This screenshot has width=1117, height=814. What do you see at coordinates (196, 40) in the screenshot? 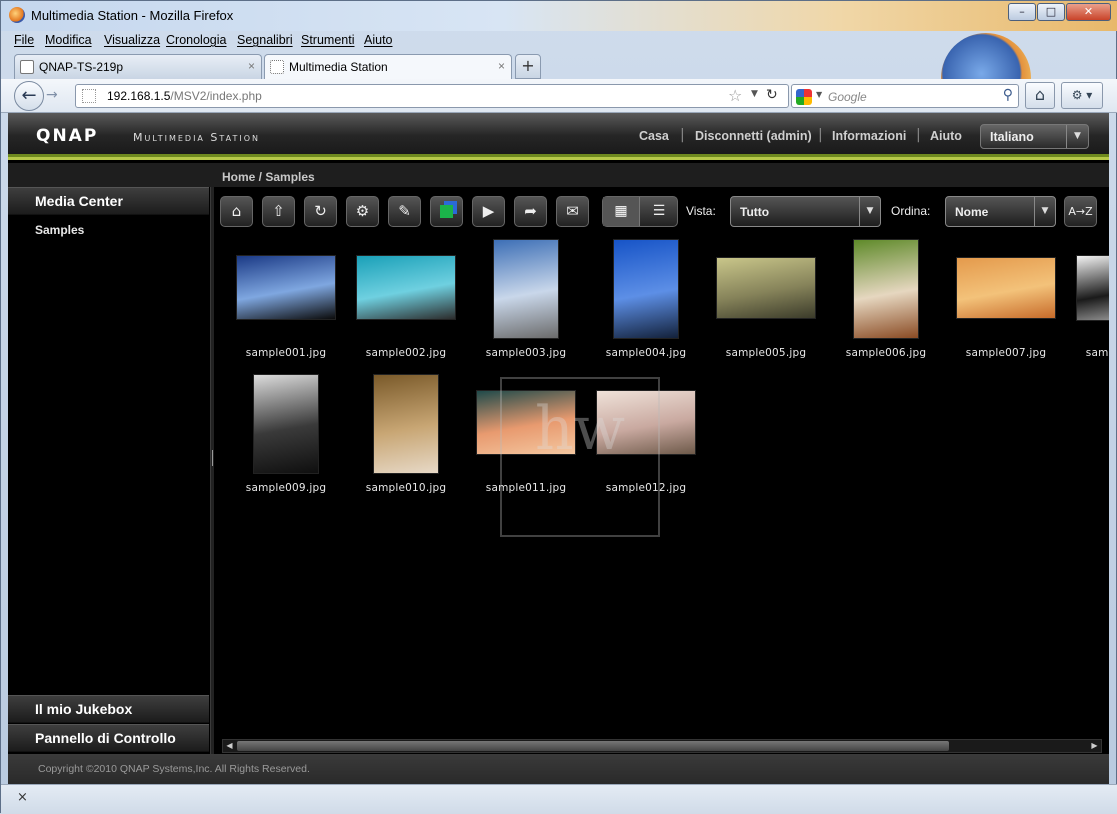
I see `menu-cronologia: Cronologia` at bounding box center [196, 40].